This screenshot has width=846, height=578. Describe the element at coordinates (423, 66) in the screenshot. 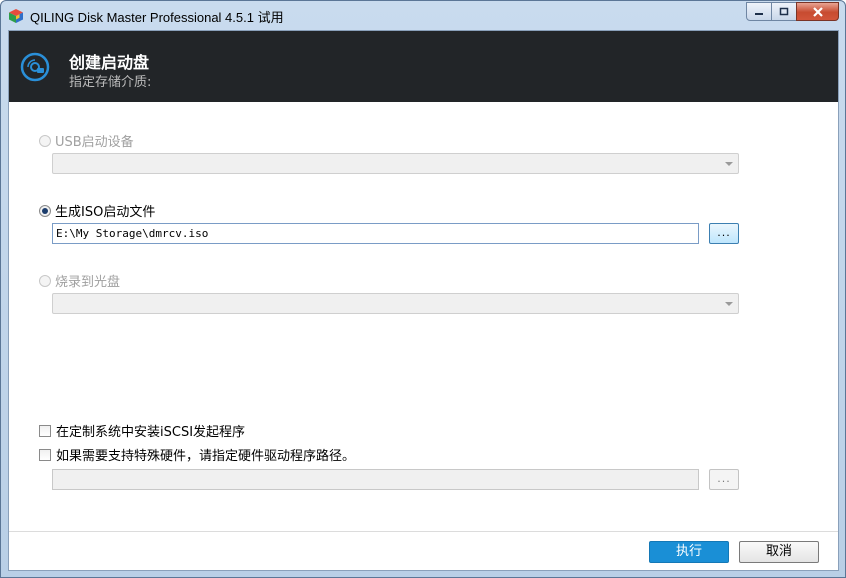

I see `page-header: 创建启动盘 指定存储介质:` at that location.